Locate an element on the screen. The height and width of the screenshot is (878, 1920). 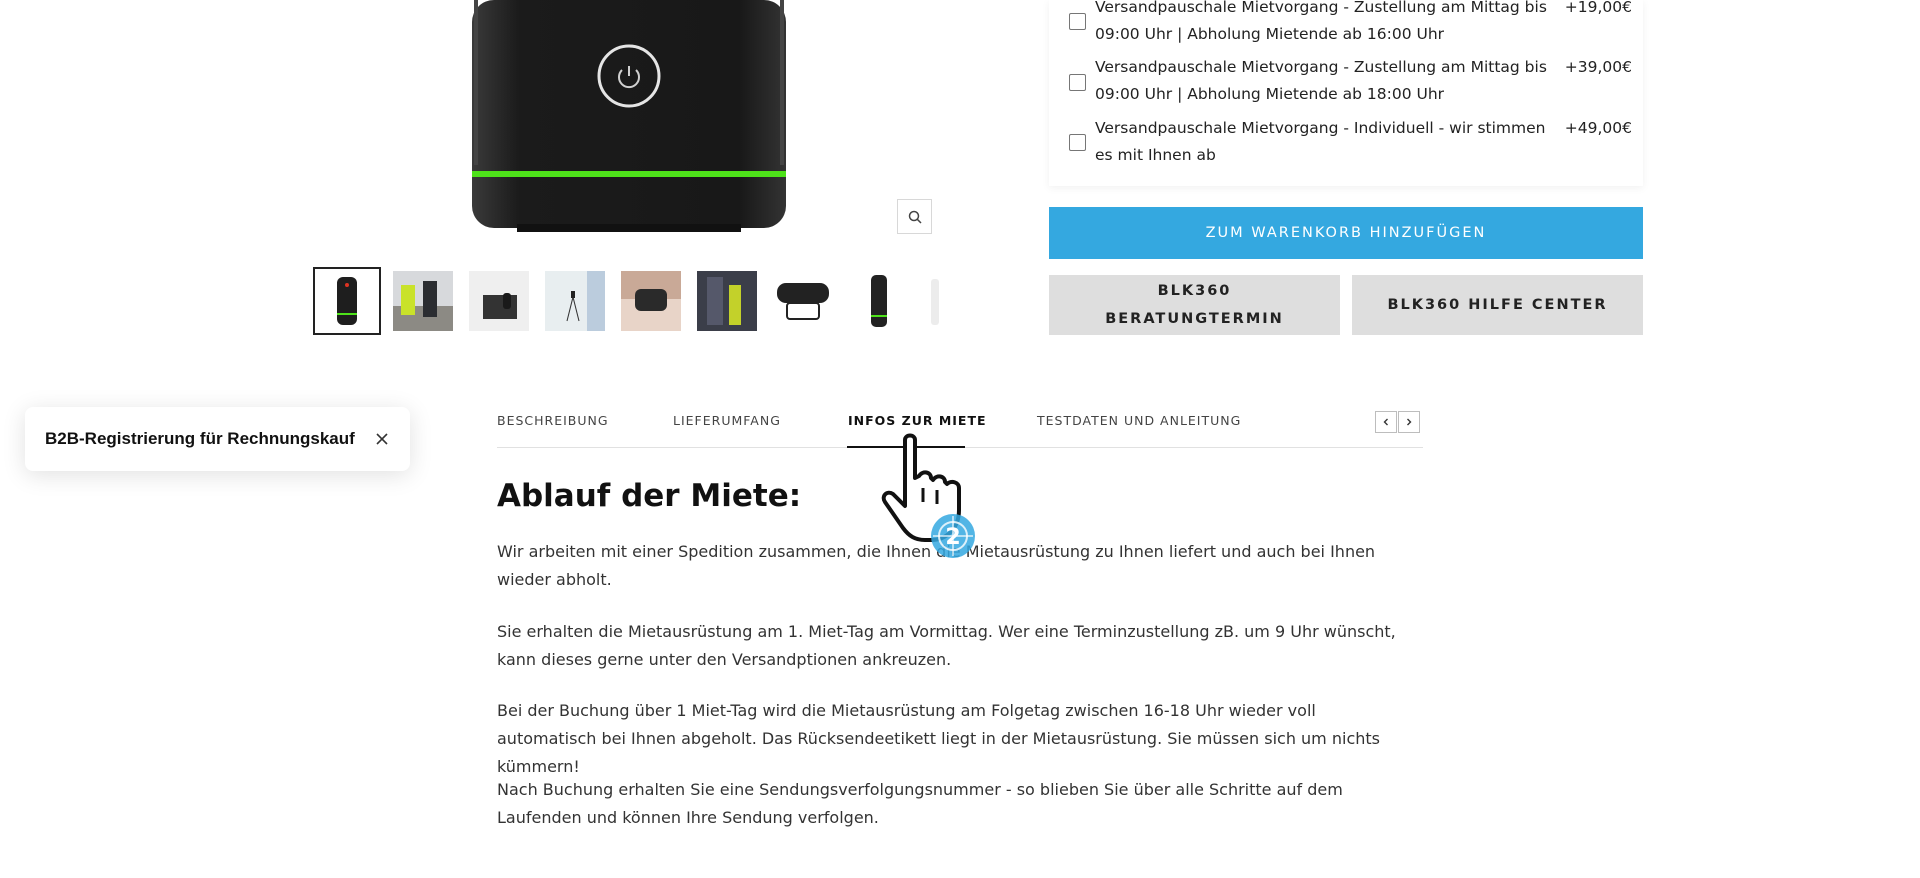
tab-lieferumfang: LIEFERUMFANG is located at coordinates (727, 420).